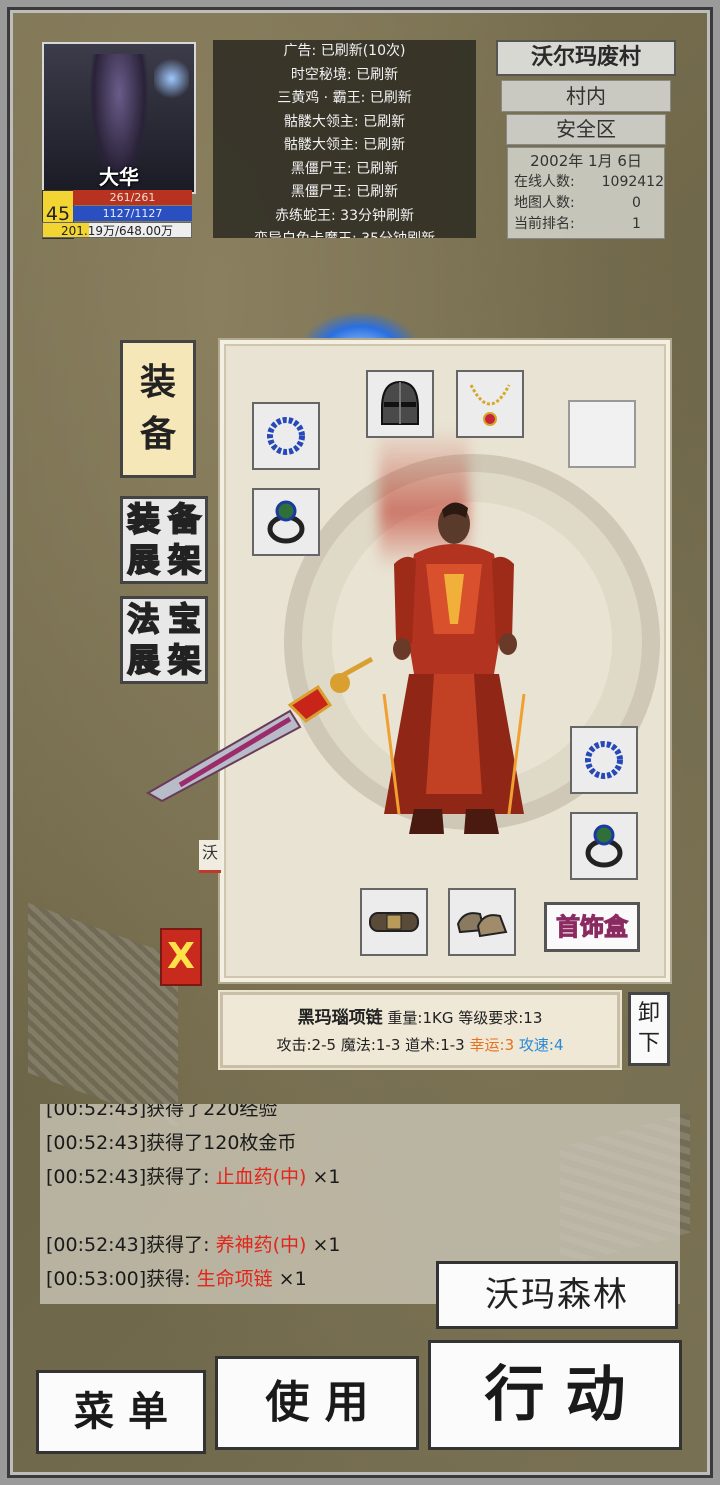  Describe the element at coordinates (370, 1045) in the screenshot. I see `item-magic: 魔法:1-3` at that location.